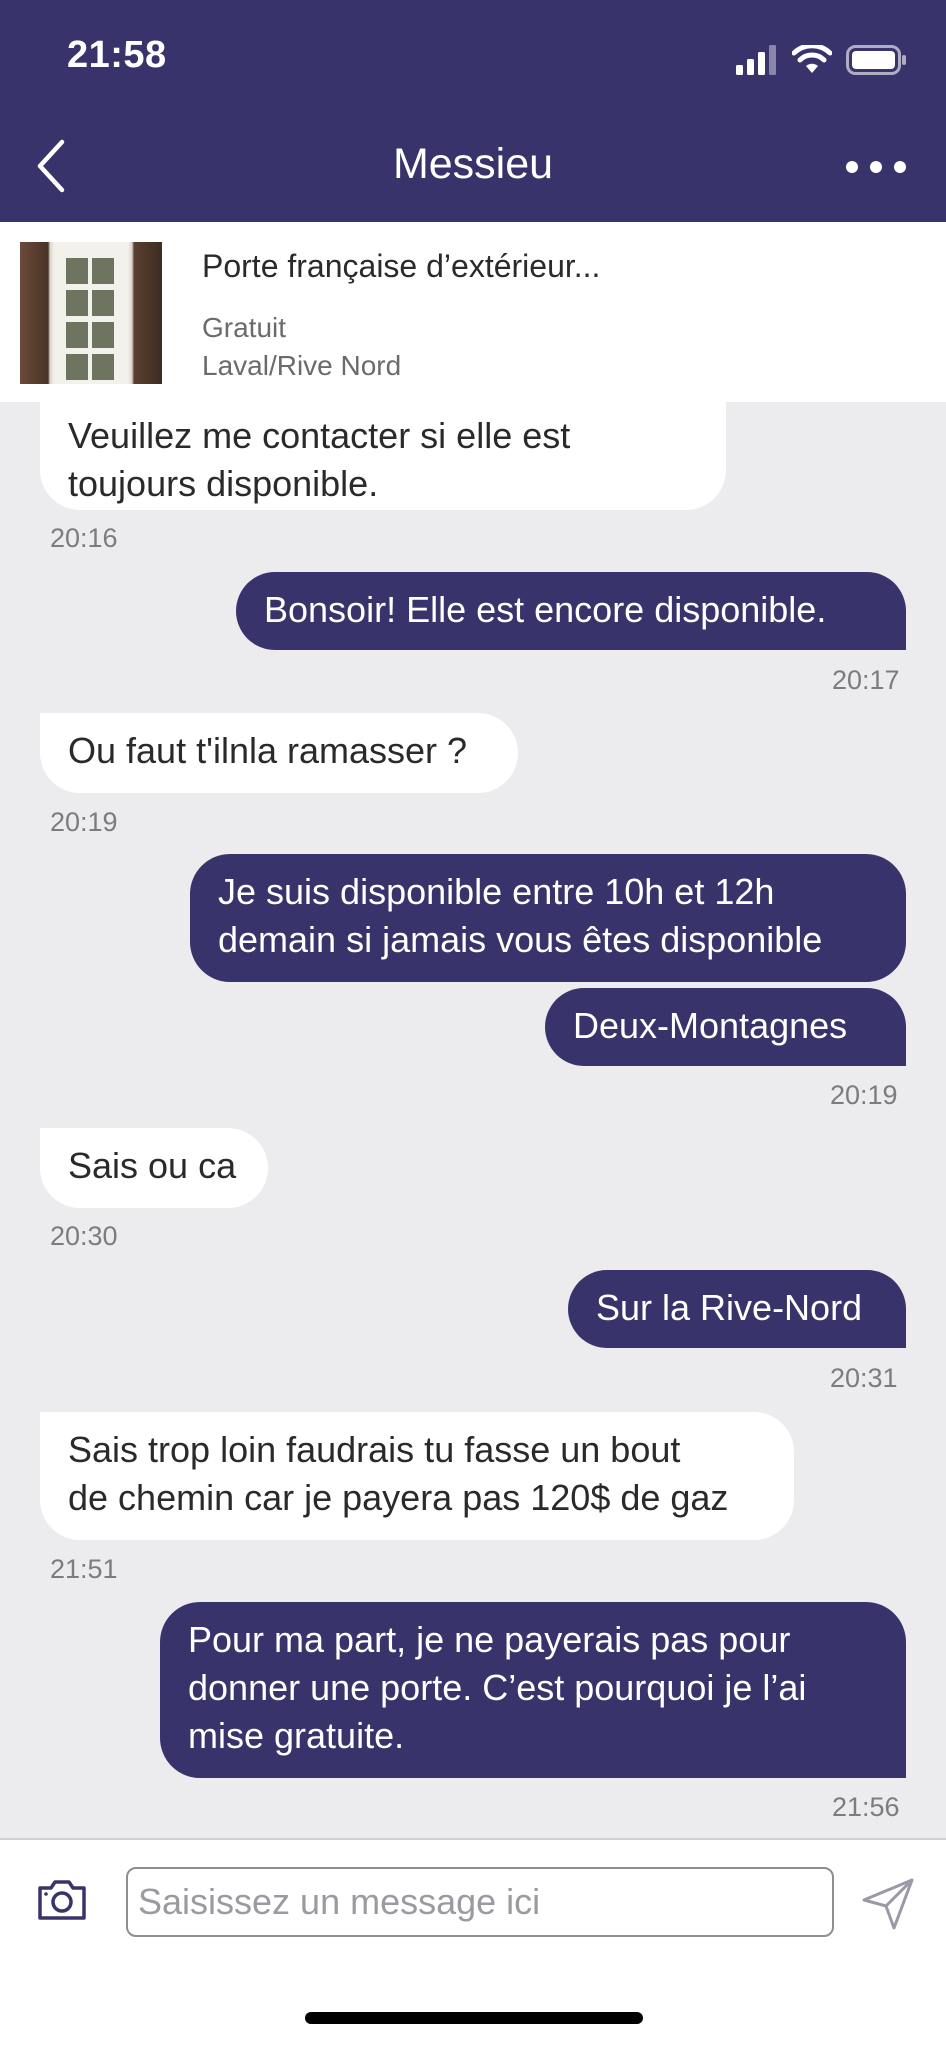  I want to click on status-time: 21:58, so click(117, 55).